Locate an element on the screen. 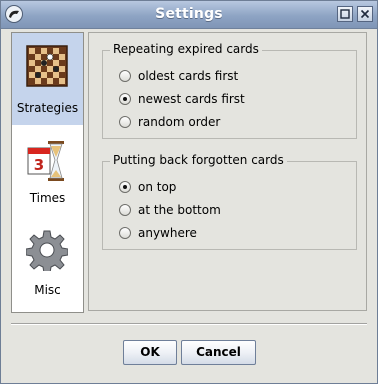 This screenshot has width=378, height=384. calendar-number: 3 is located at coordinates (39, 165).